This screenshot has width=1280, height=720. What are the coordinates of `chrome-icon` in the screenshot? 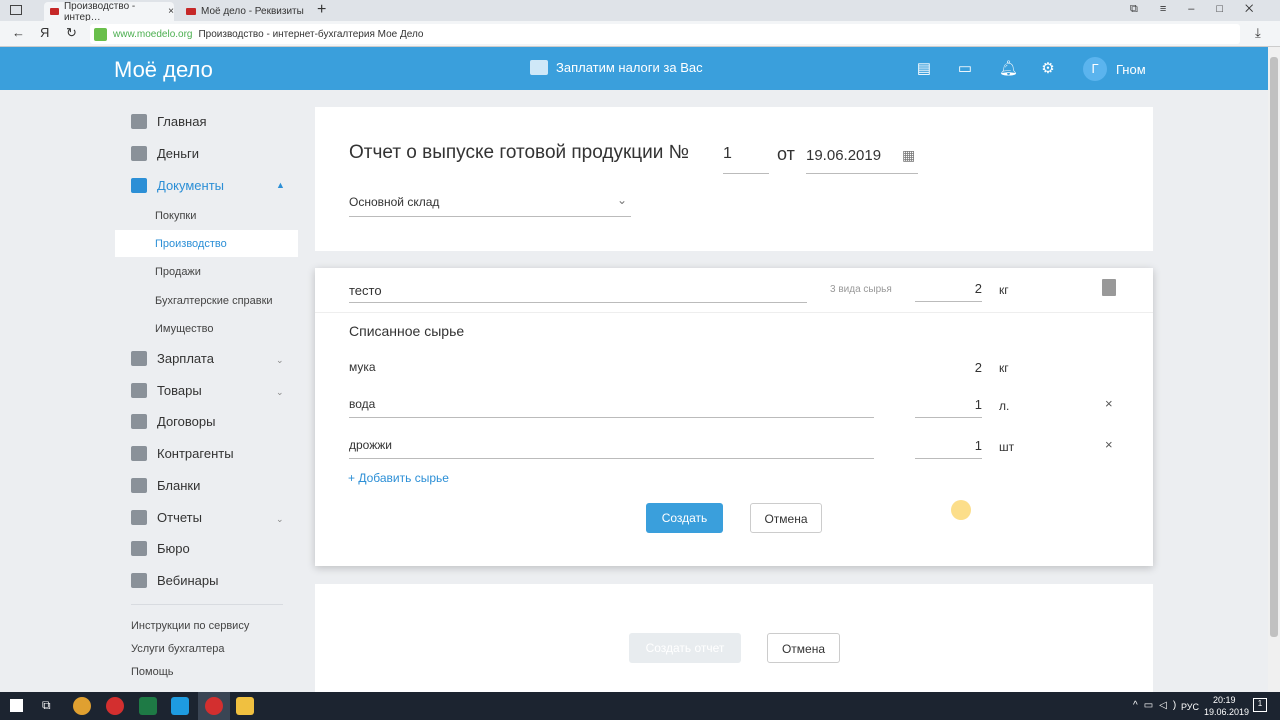 It's located at (82, 706).